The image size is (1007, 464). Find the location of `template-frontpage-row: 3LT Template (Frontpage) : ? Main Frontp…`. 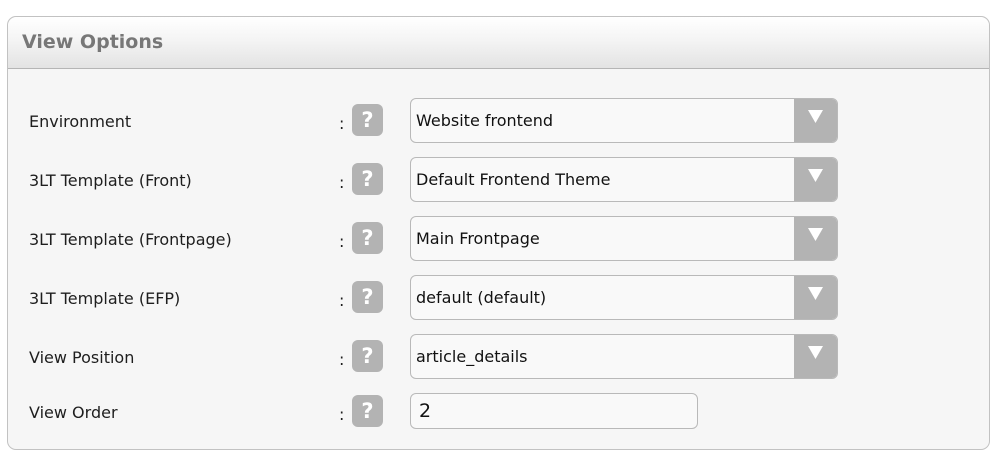

template-frontpage-row: 3LT Template (Frontpage) : ? Main Frontp… is located at coordinates (498, 239).